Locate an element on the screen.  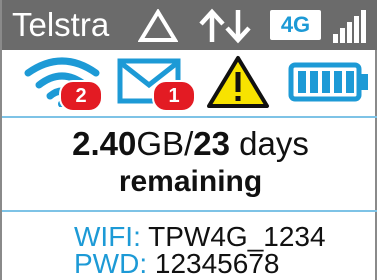
triangle-icon is located at coordinates (158, 25).